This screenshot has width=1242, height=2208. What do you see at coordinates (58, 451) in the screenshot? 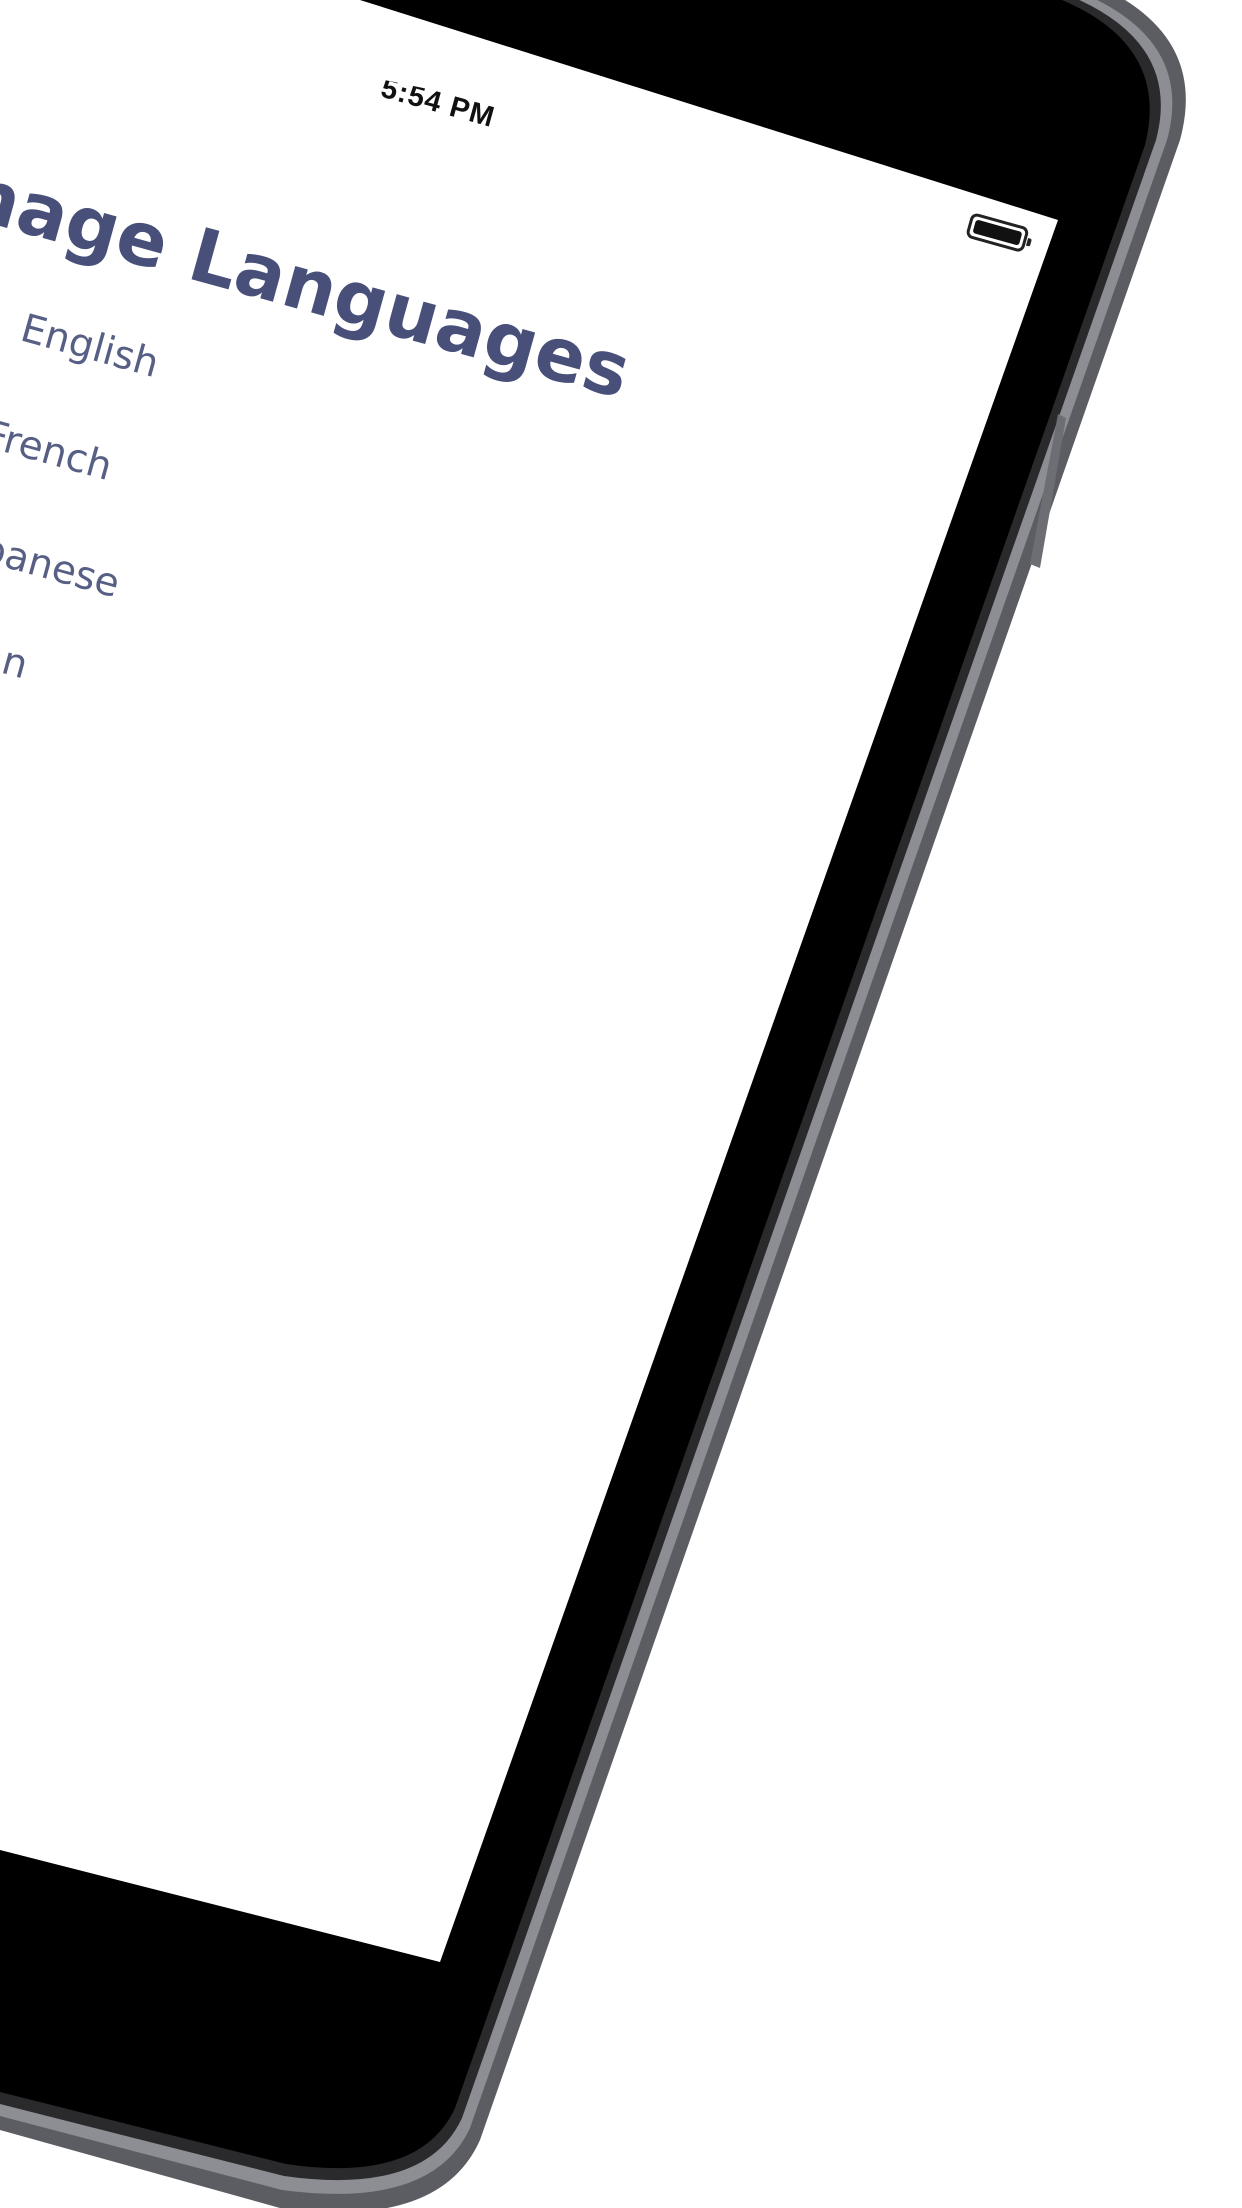
I see `language-item-french: French` at bounding box center [58, 451].